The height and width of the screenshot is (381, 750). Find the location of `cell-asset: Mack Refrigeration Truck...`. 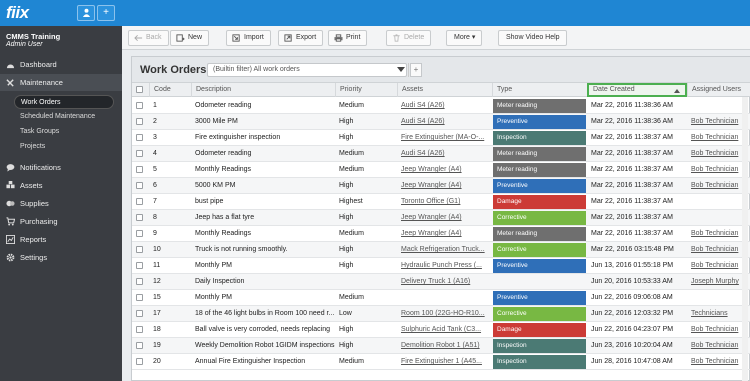

cell-asset: Mack Refrigeration Truck... is located at coordinates (444, 250).